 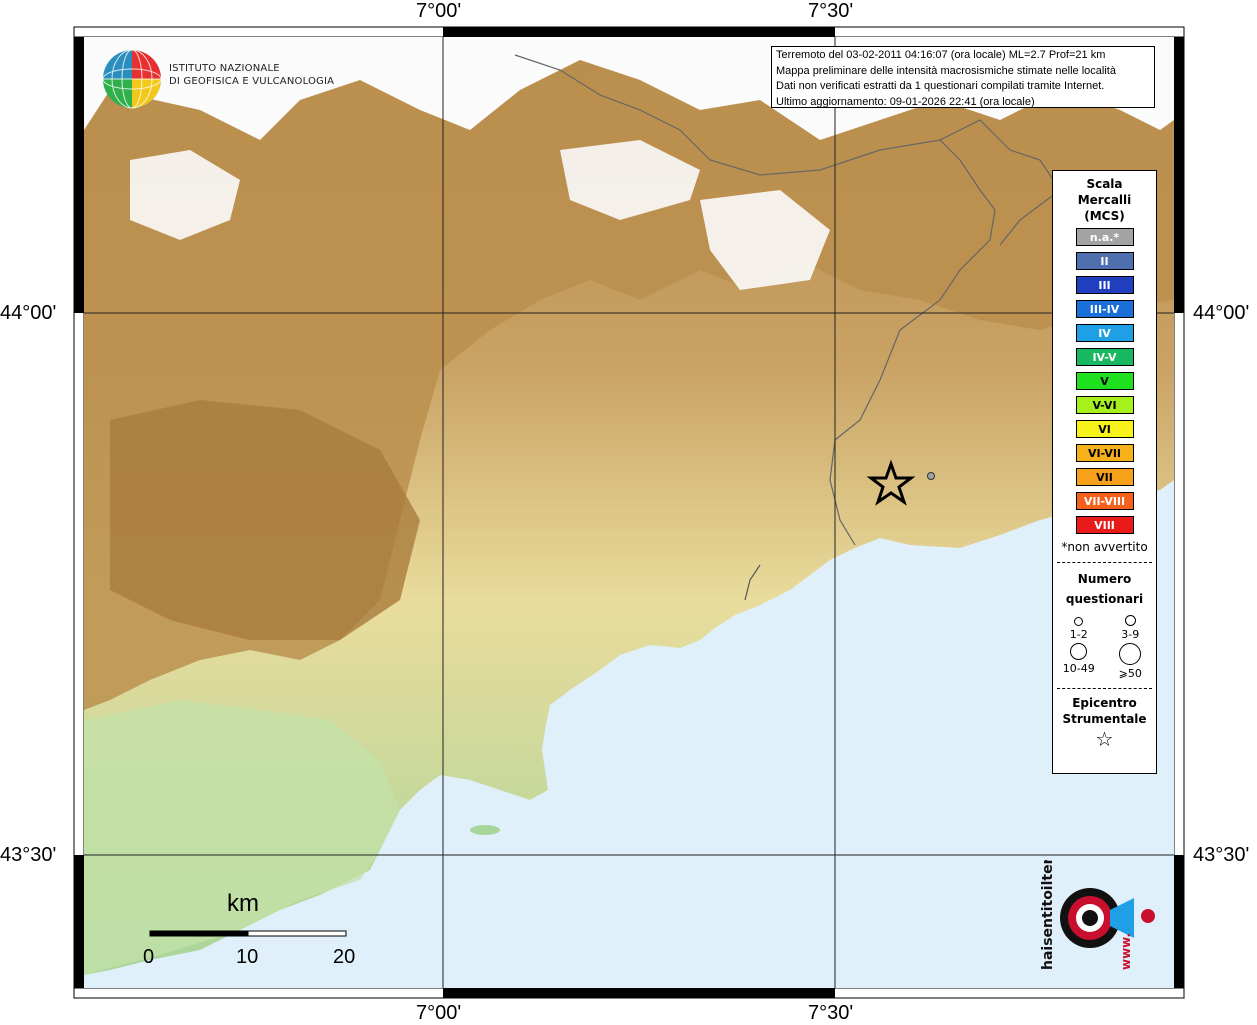 I want to click on intensity-item: V-VI, so click(x=1104, y=405).